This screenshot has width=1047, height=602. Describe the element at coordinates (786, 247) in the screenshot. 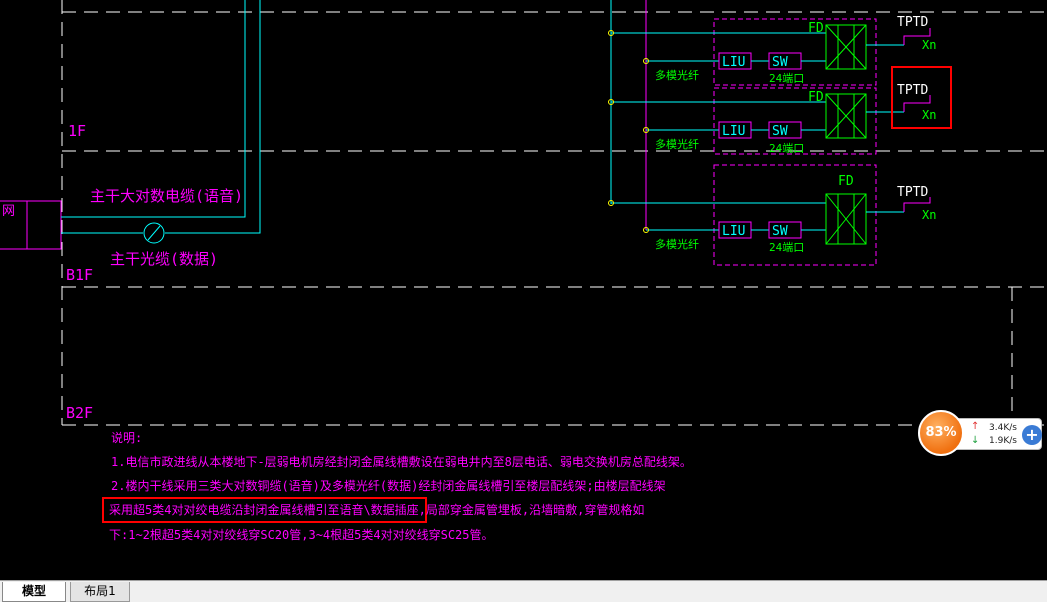

I see `ports-label-3: 24端口` at that location.